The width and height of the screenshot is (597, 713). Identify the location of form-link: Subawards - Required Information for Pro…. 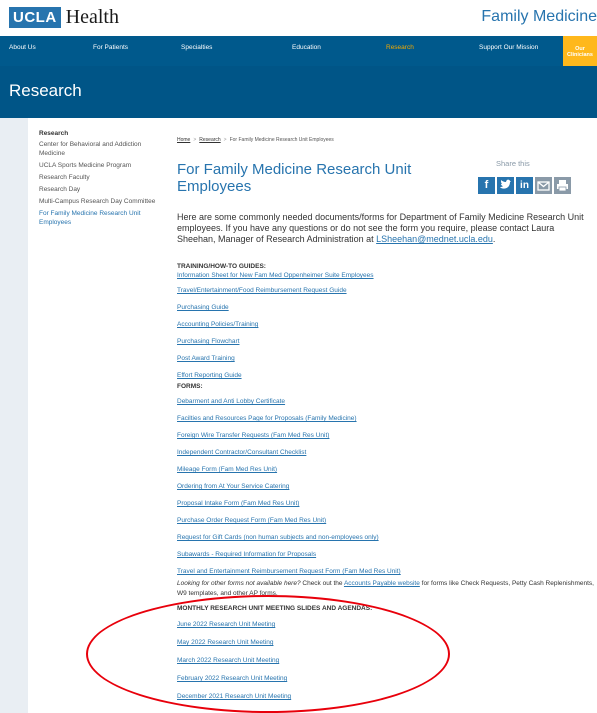
(387, 554).